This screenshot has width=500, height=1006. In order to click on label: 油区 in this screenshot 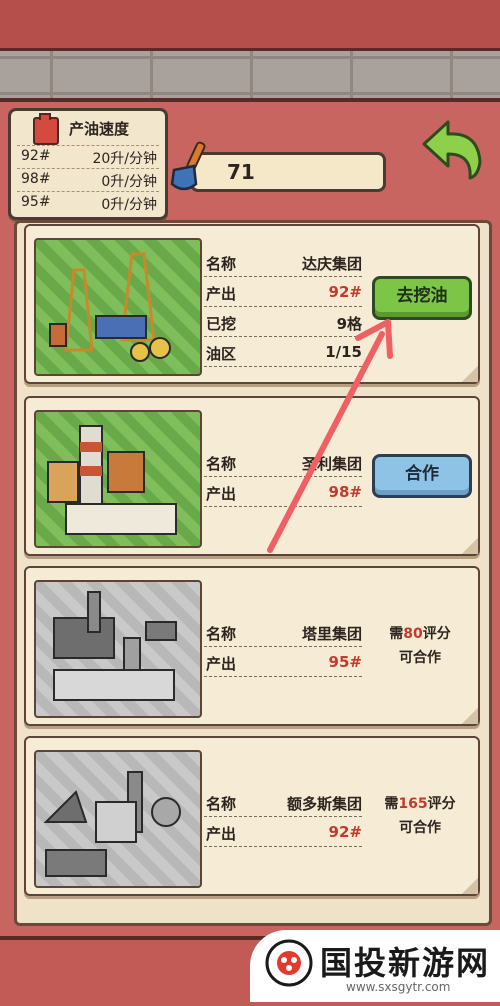, I will do `click(221, 354)`.